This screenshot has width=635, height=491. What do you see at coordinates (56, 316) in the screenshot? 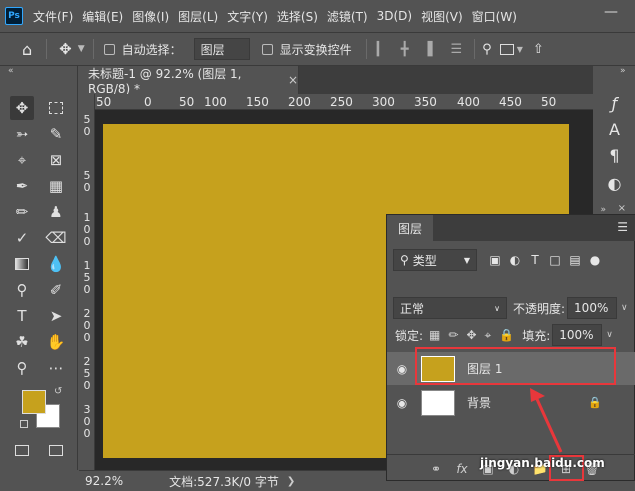
I see `path-select-tool-icon: ➤` at bounding box center [56, 316].